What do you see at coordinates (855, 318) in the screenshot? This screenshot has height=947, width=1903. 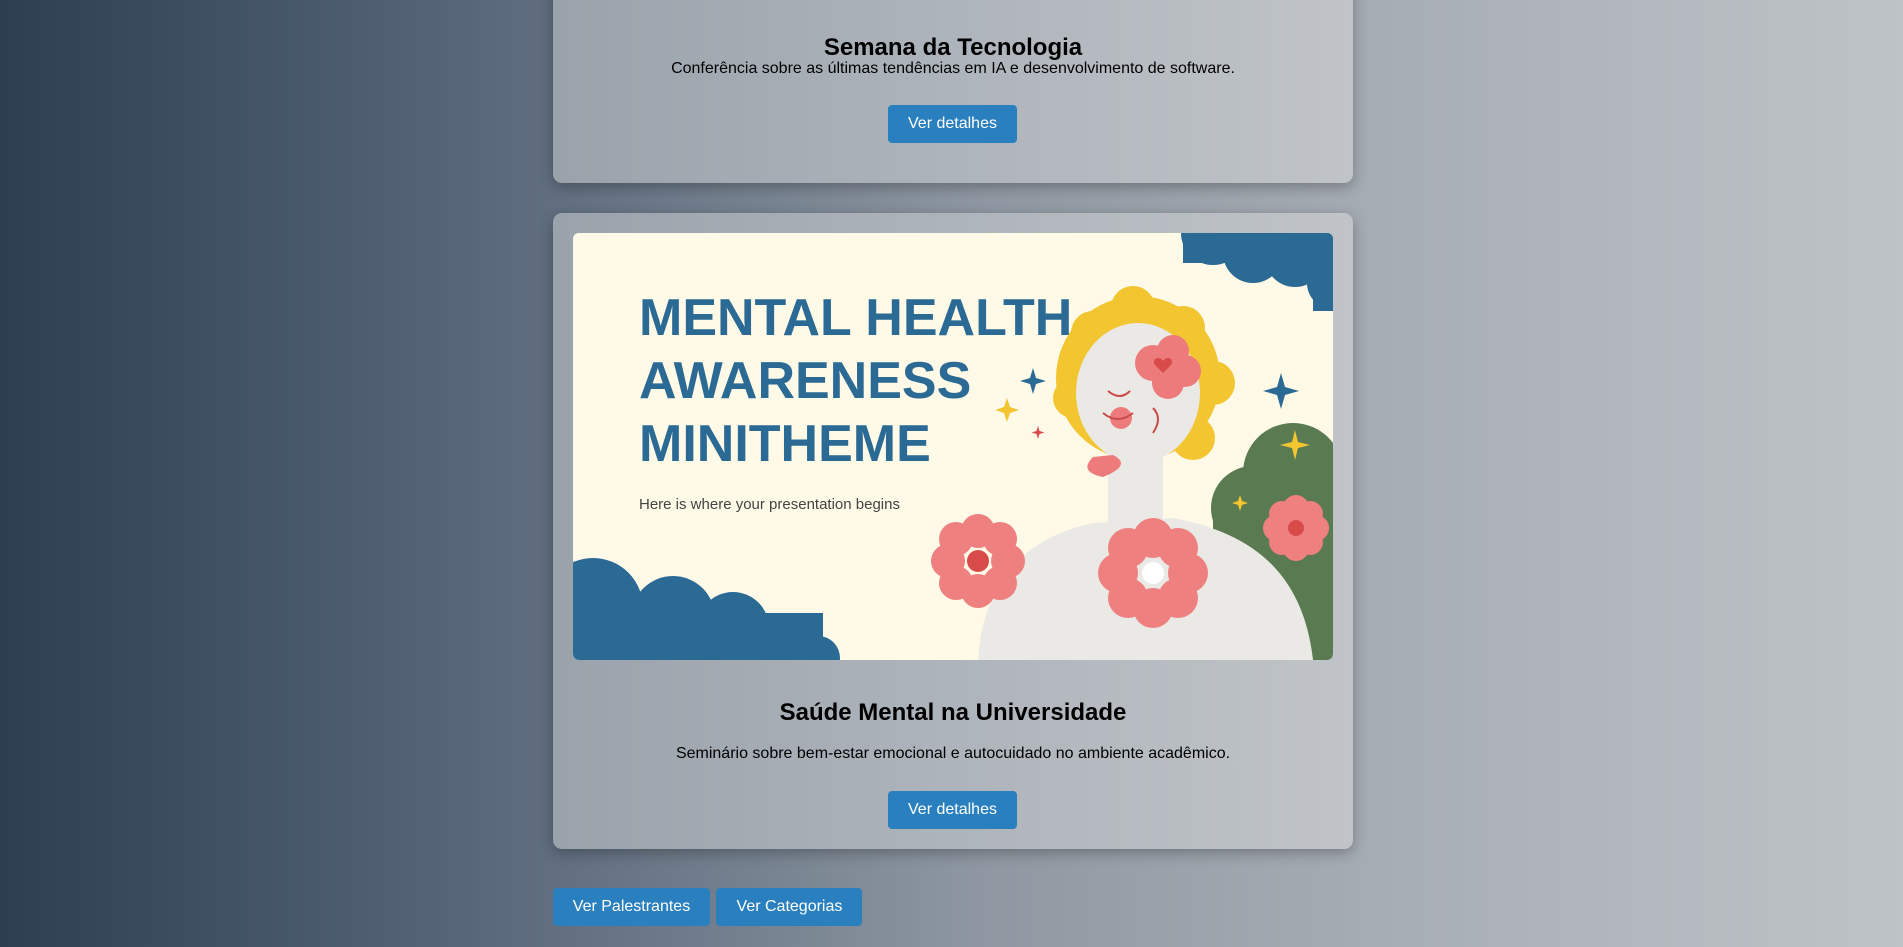 I see `banner-title-line-1: MENTAL HEALTH` at bounding box center [855, 318].